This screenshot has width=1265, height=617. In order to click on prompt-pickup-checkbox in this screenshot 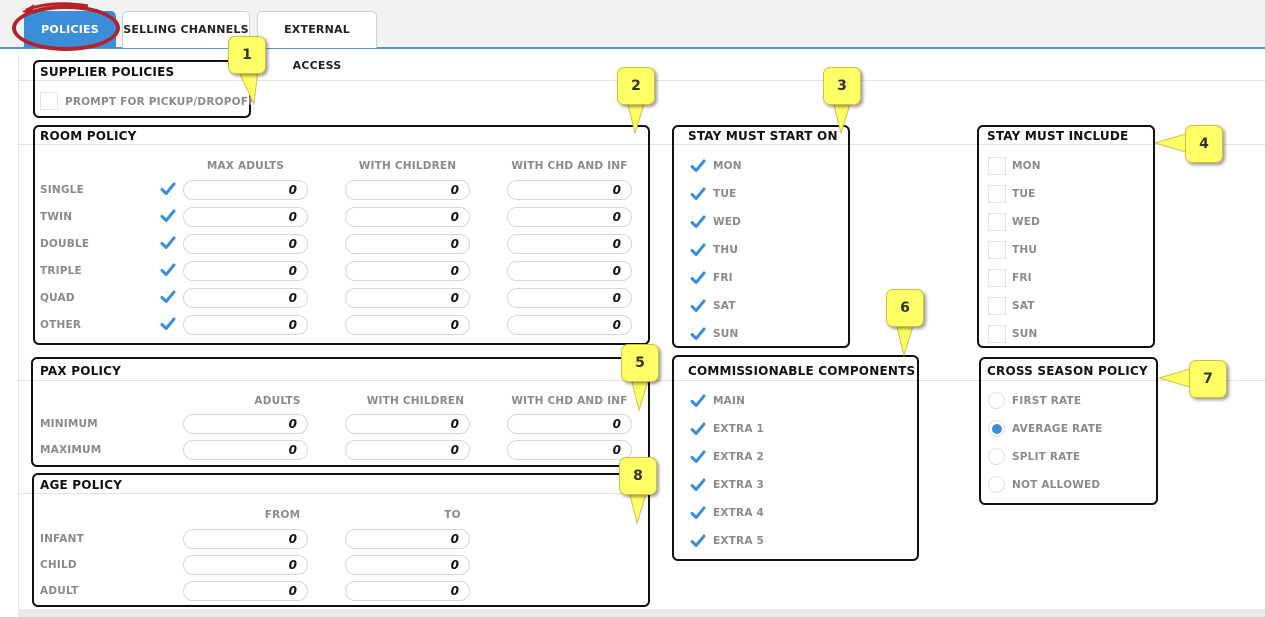, I will do `click(49, 101)`.